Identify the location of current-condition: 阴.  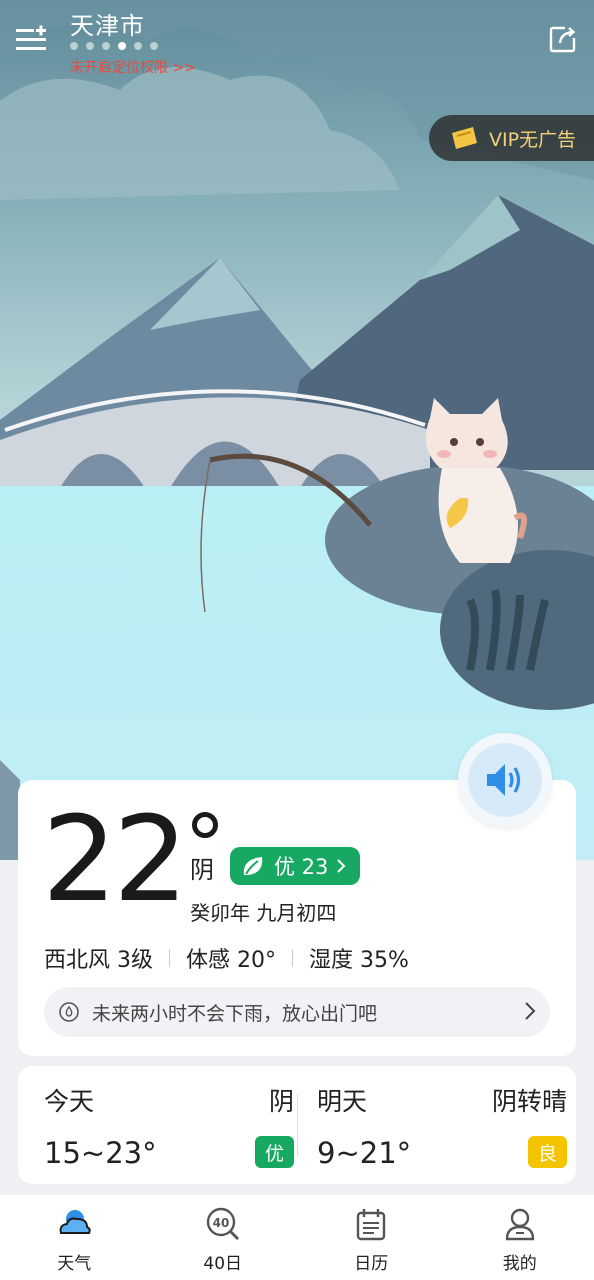
(202, 870).